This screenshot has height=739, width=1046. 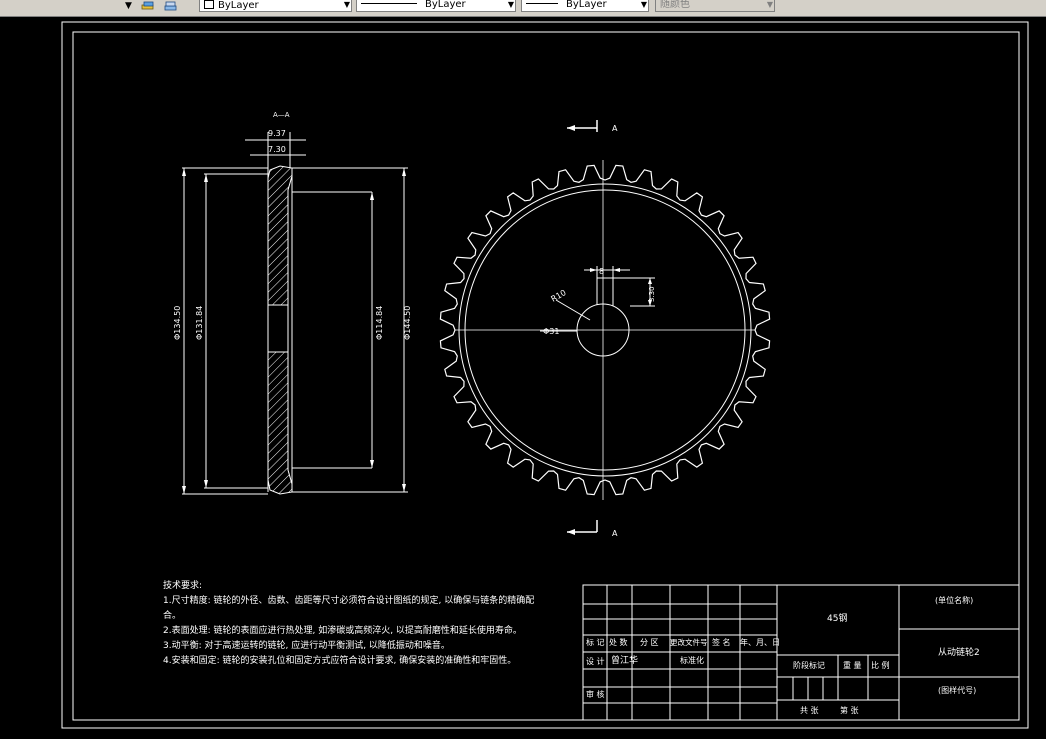 I want to click on material-label: 45钢, so click(x=837, y=619).